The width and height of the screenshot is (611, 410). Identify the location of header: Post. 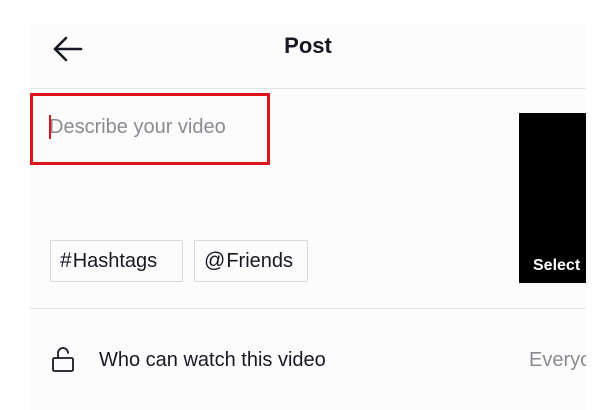
(308, 56).